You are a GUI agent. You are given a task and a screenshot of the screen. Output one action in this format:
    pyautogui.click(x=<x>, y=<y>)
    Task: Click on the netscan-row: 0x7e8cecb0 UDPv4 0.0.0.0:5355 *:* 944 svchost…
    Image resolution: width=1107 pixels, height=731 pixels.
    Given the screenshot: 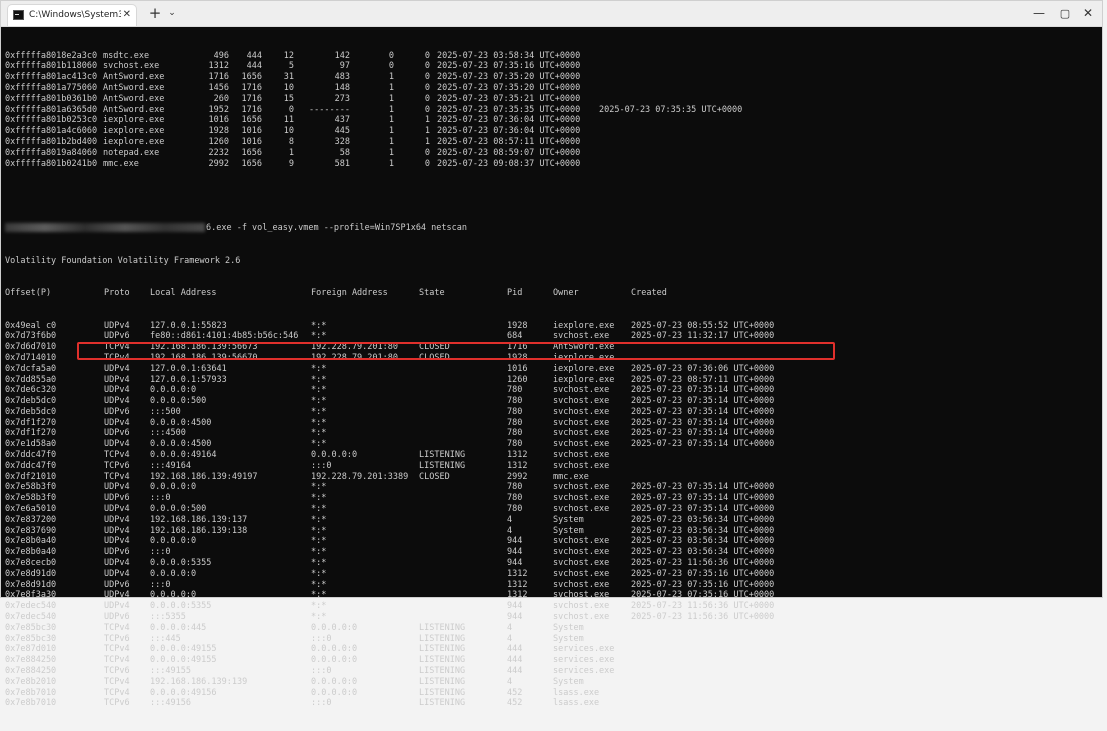 What is the action you would take?
    pyautogui.click(x=389, y=563)
    